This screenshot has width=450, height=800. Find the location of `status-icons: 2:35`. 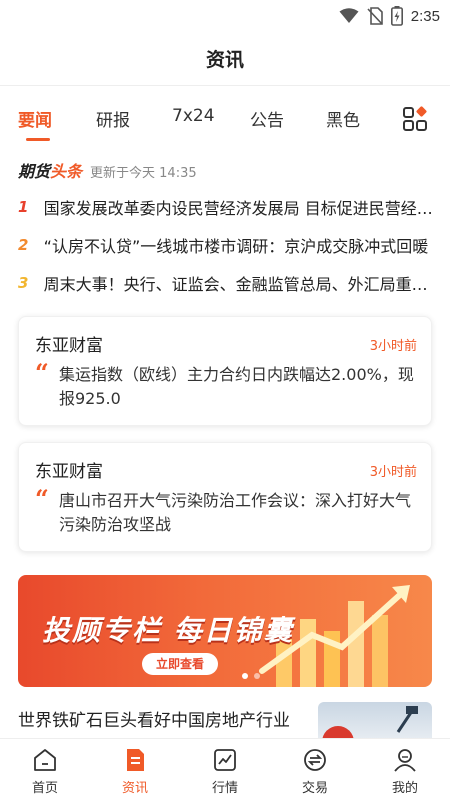

status-icons: 2:35 is located at coordinates (389, 16).